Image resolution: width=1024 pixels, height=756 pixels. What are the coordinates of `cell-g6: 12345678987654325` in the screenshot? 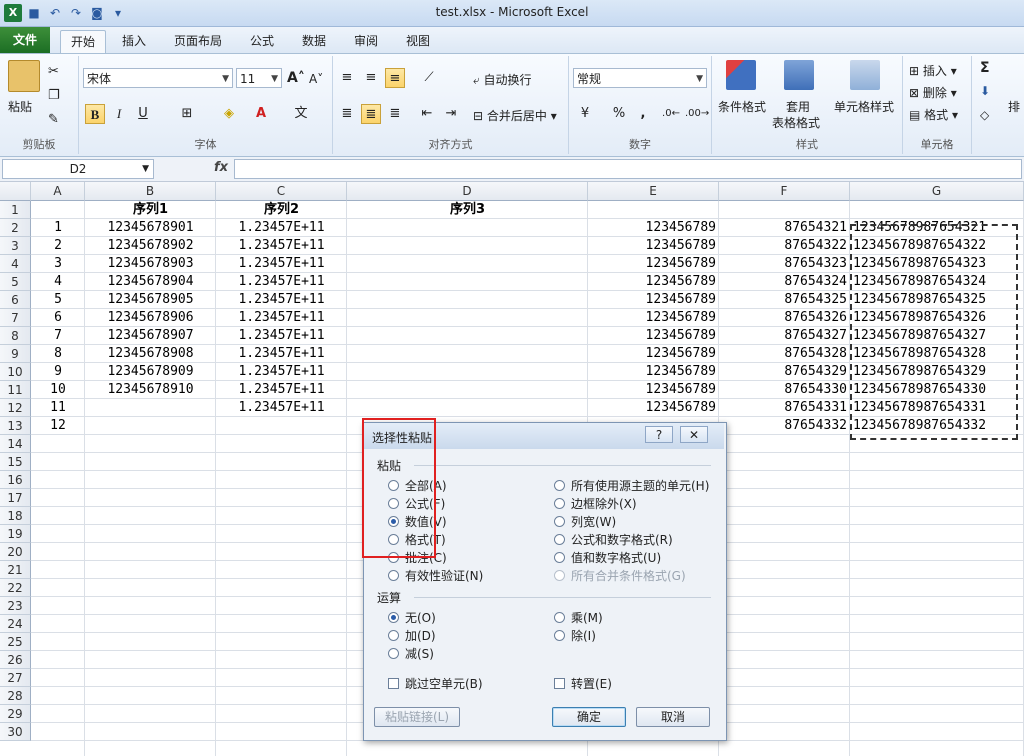 It's located at (937, 300).